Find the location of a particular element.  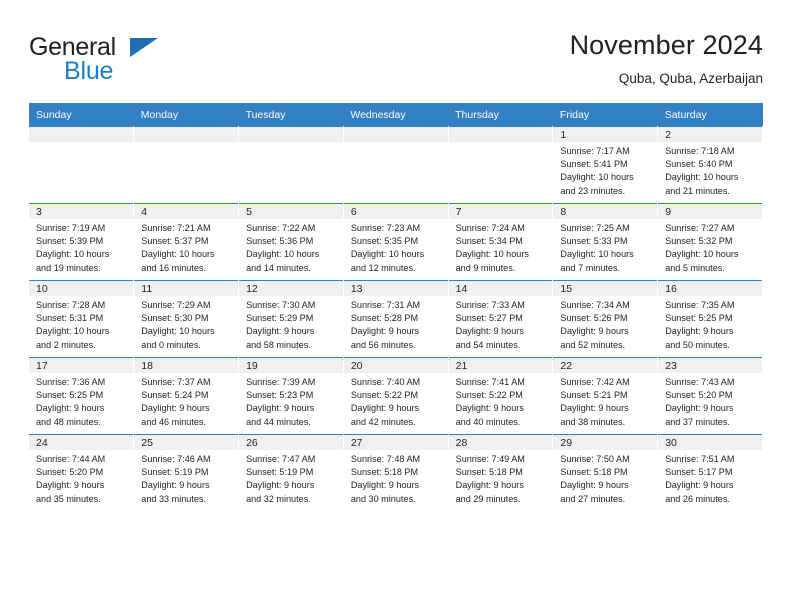

sunset-time: Sunset: 5:20 PM is located at coordinates (699, 395).